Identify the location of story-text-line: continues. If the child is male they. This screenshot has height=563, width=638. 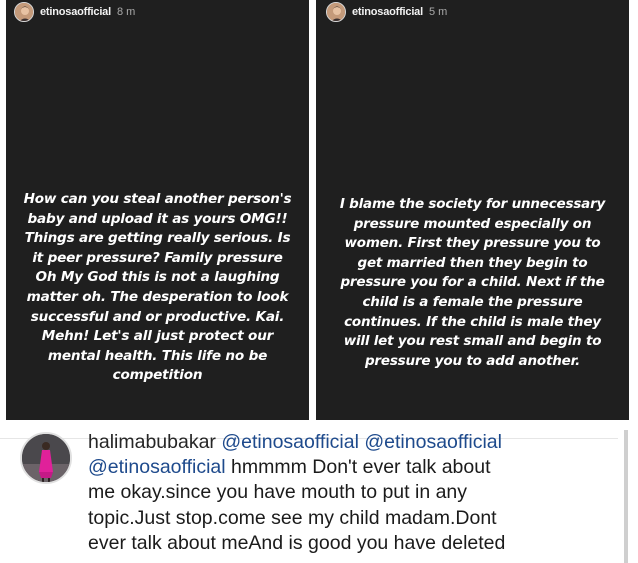
(472, 321).